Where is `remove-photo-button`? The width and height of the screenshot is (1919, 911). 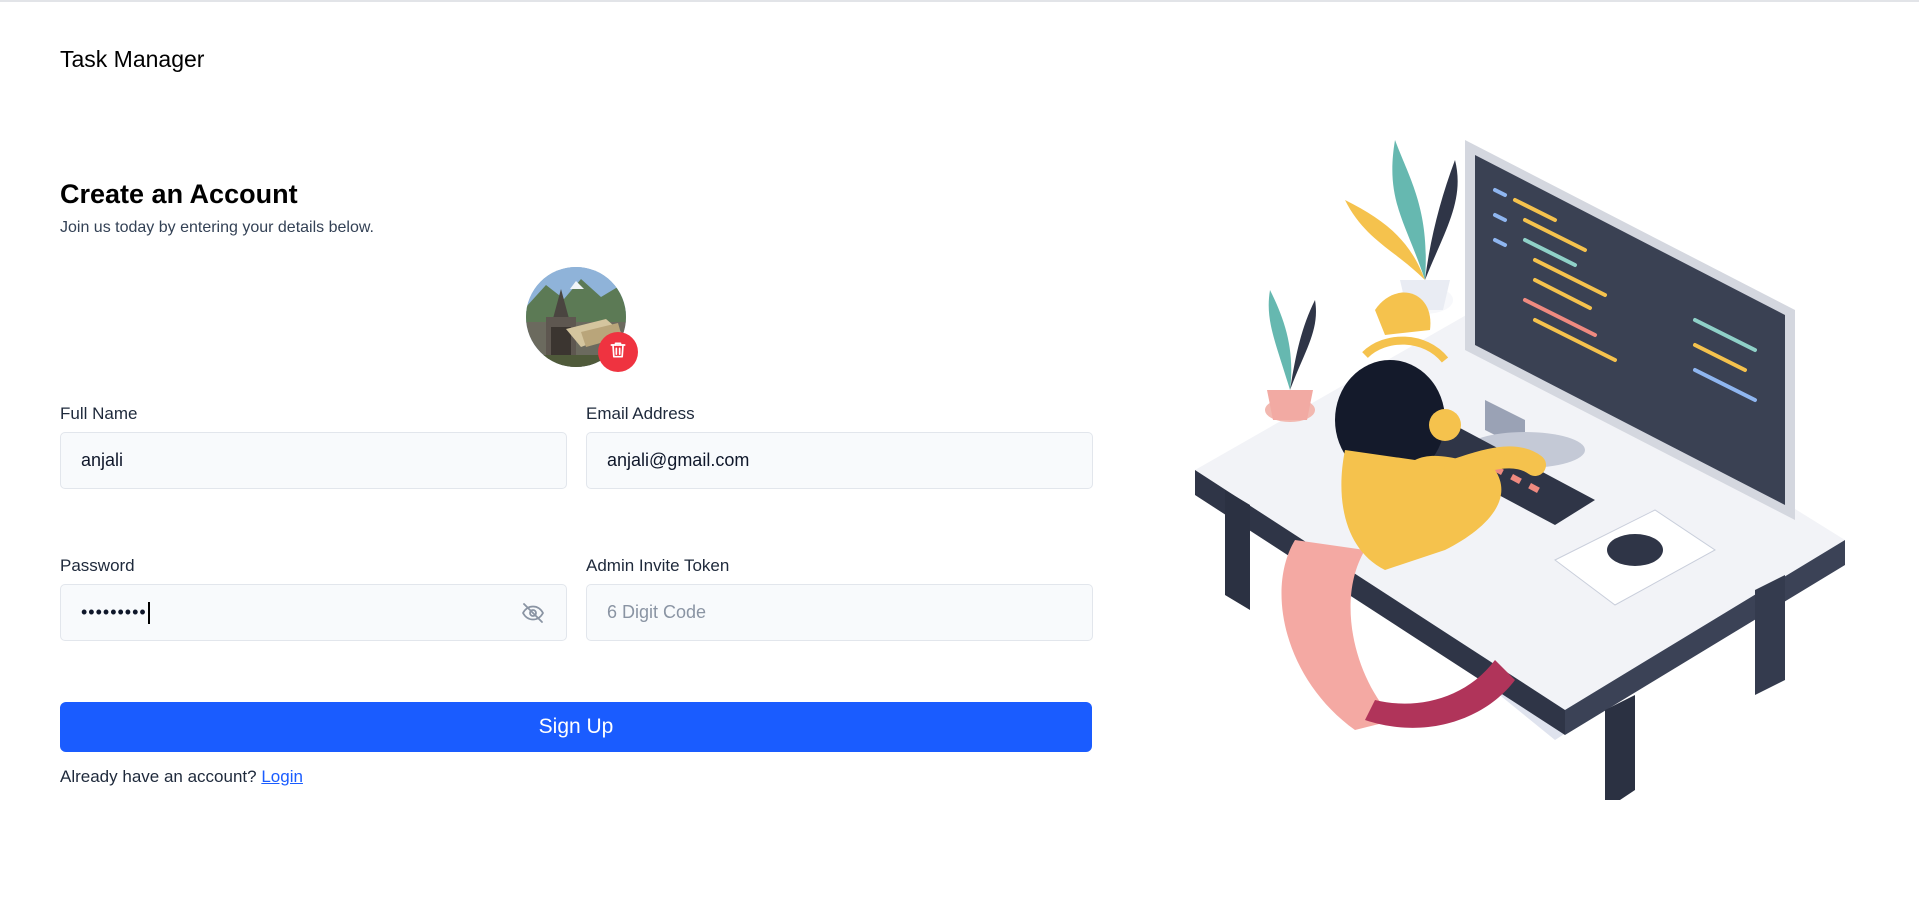
remove-photo-button is located at coordinates (618, 352).